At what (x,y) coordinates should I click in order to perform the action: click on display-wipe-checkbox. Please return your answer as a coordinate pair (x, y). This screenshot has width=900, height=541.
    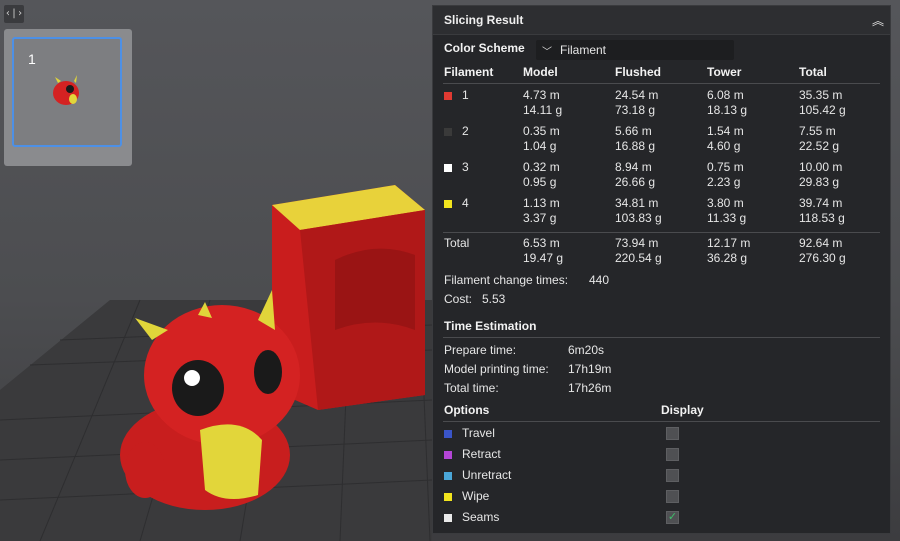
    Looking at the image, I should click on (672, 496).